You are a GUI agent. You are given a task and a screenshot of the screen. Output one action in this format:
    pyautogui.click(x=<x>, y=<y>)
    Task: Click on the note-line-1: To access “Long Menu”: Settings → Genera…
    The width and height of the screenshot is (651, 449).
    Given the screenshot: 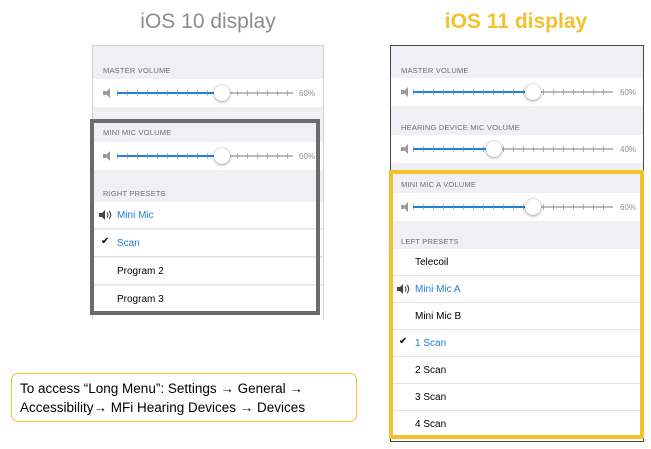 What is the action you would take?
    pyautogui.click(x=161, y=388)
    